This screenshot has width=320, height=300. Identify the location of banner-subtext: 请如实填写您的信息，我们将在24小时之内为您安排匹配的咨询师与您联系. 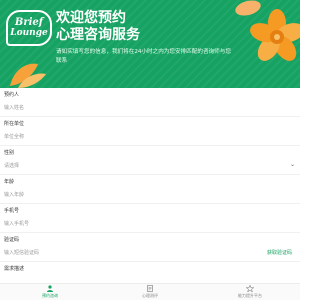
(143, 56).